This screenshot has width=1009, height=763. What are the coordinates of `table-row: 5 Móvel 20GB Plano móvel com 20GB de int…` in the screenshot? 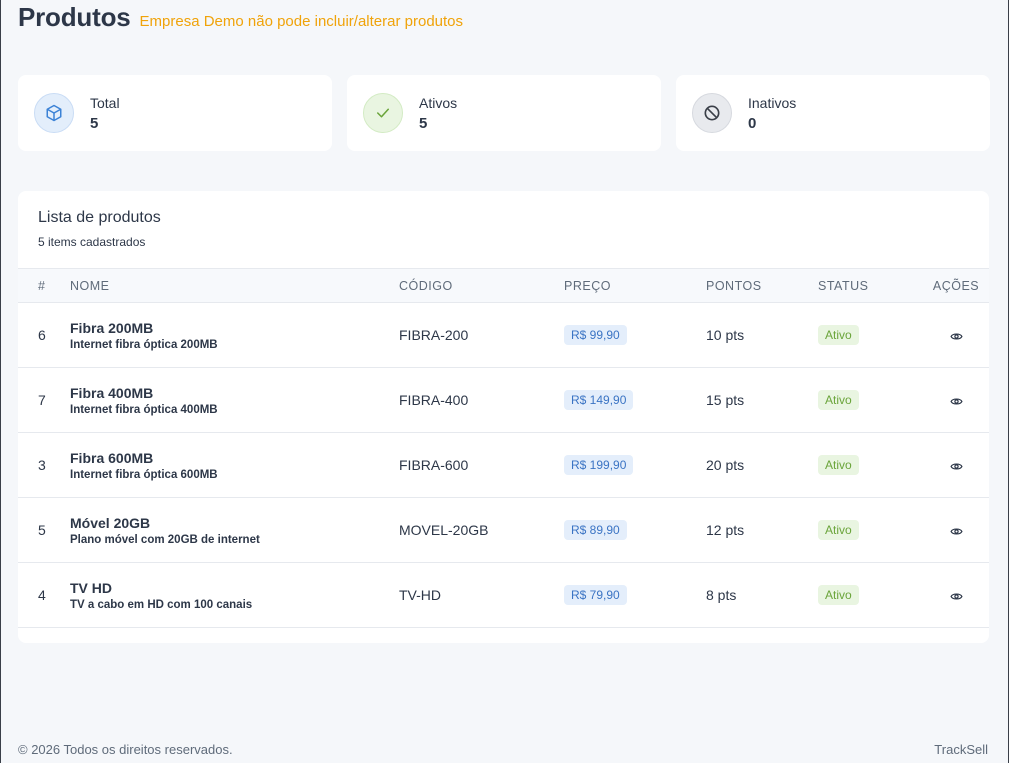 It's located at (503, 530).